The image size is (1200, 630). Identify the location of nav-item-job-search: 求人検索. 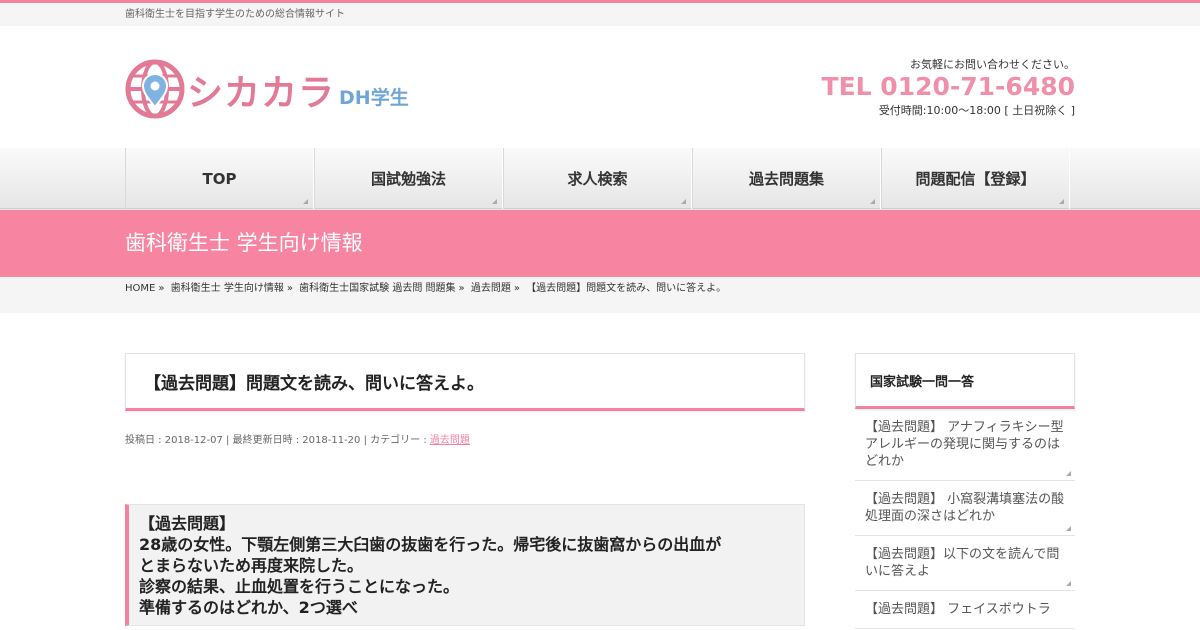
(597, 178).